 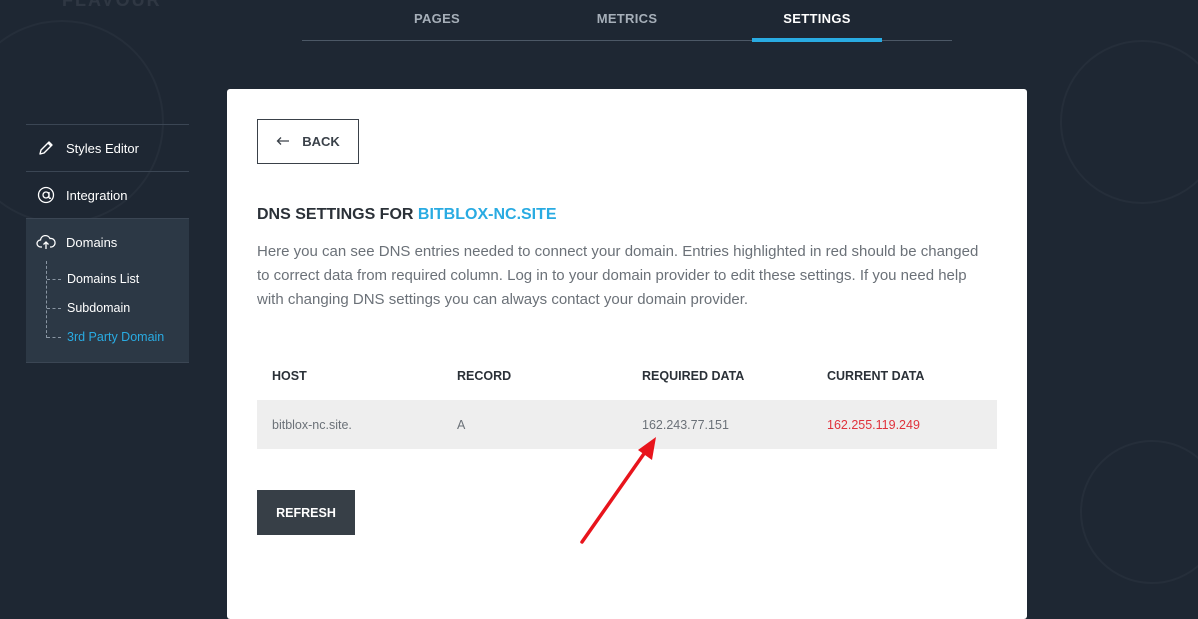 I want to click on brand-logo-text: FLAVOUR, so click(x=112, y=5).